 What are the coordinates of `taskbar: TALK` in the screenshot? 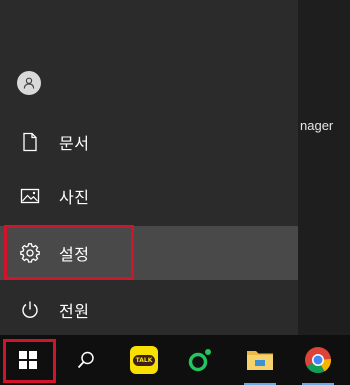 It's located at (175, 360).